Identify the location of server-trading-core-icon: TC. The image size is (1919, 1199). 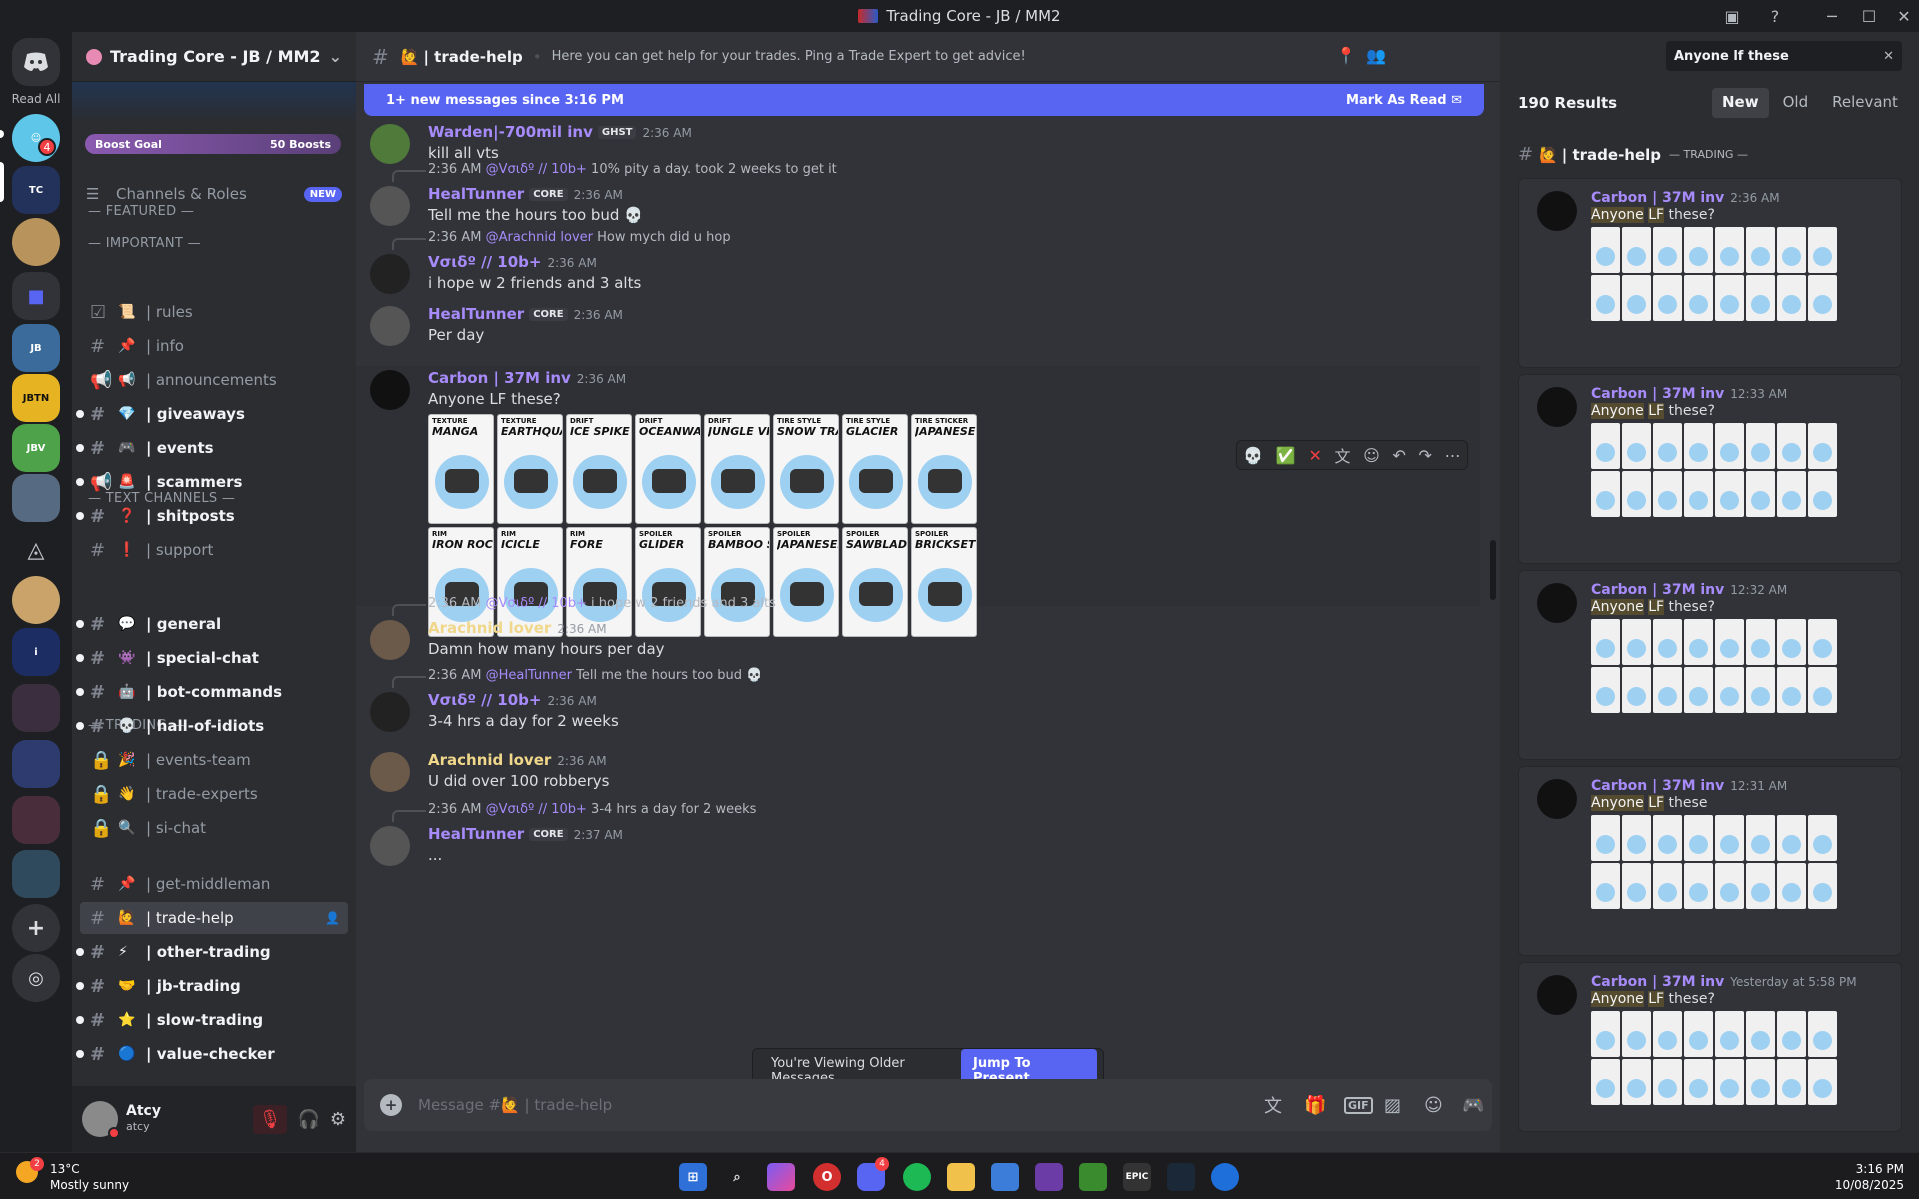
(36, 190).